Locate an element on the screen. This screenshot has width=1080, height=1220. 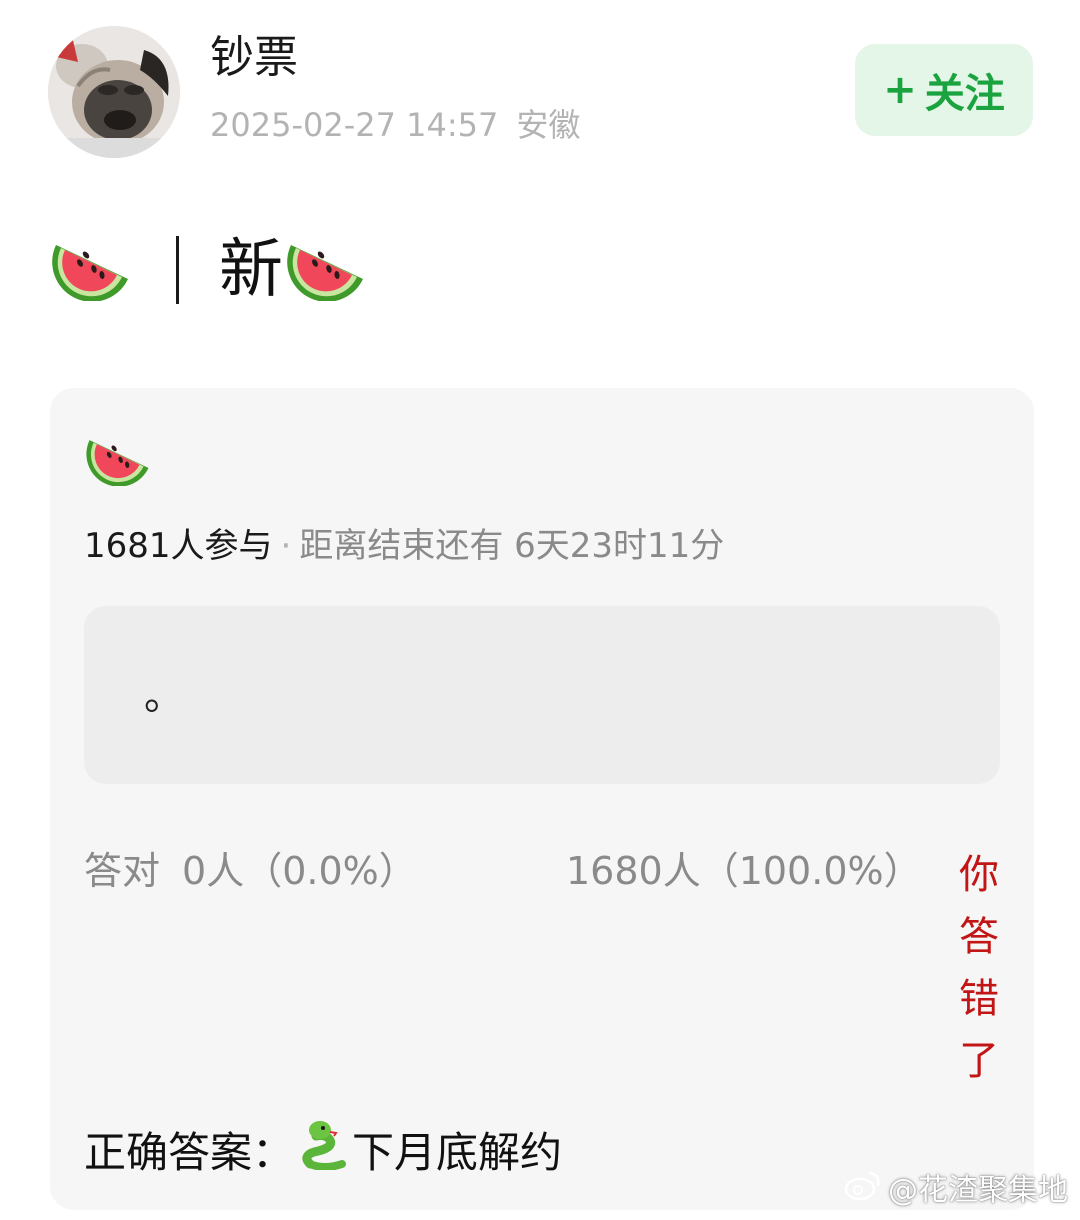
correct-answer: 正确答案： 下月底解约 is located at coordinates (323, 1153).